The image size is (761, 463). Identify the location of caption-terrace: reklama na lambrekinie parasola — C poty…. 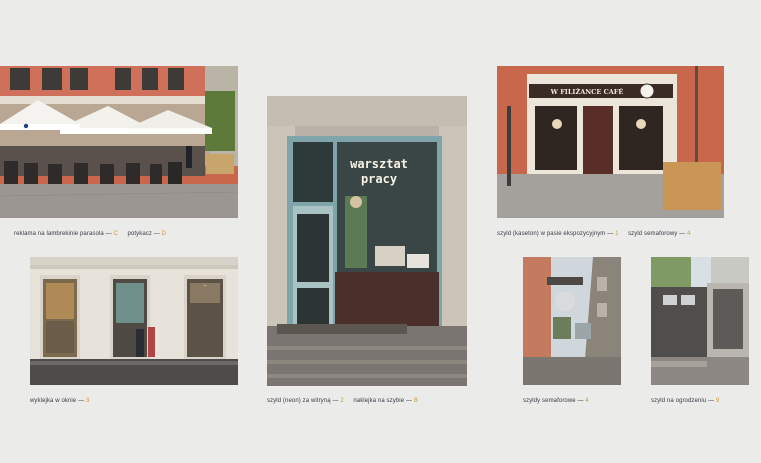
(90, 234).